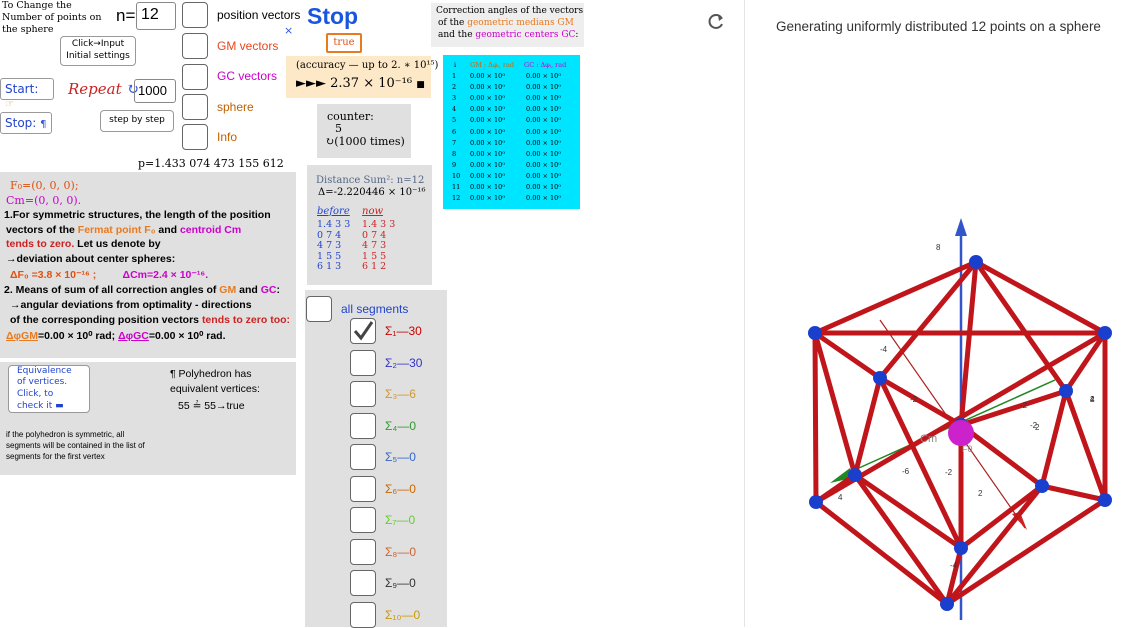  What do you see at coordinates (195, 137) in the screenshot?
I see `info-checkbox` at bounding box center [195, 137].